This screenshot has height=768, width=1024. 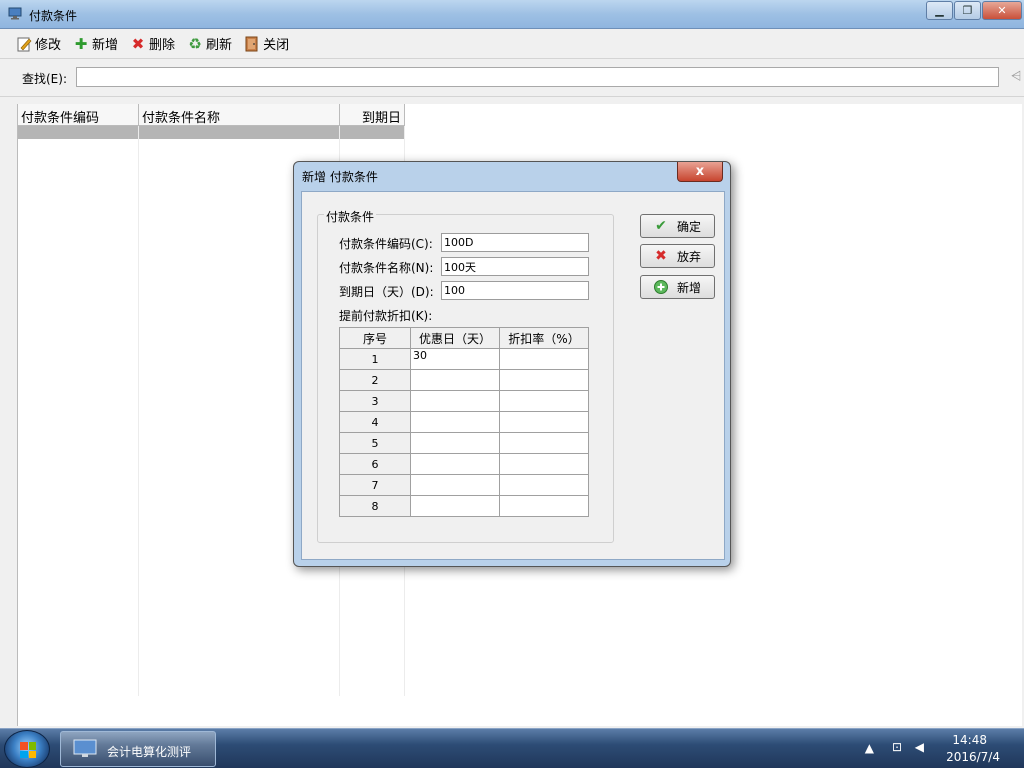 I want to click on selected-row, so click(x=211, y=132).